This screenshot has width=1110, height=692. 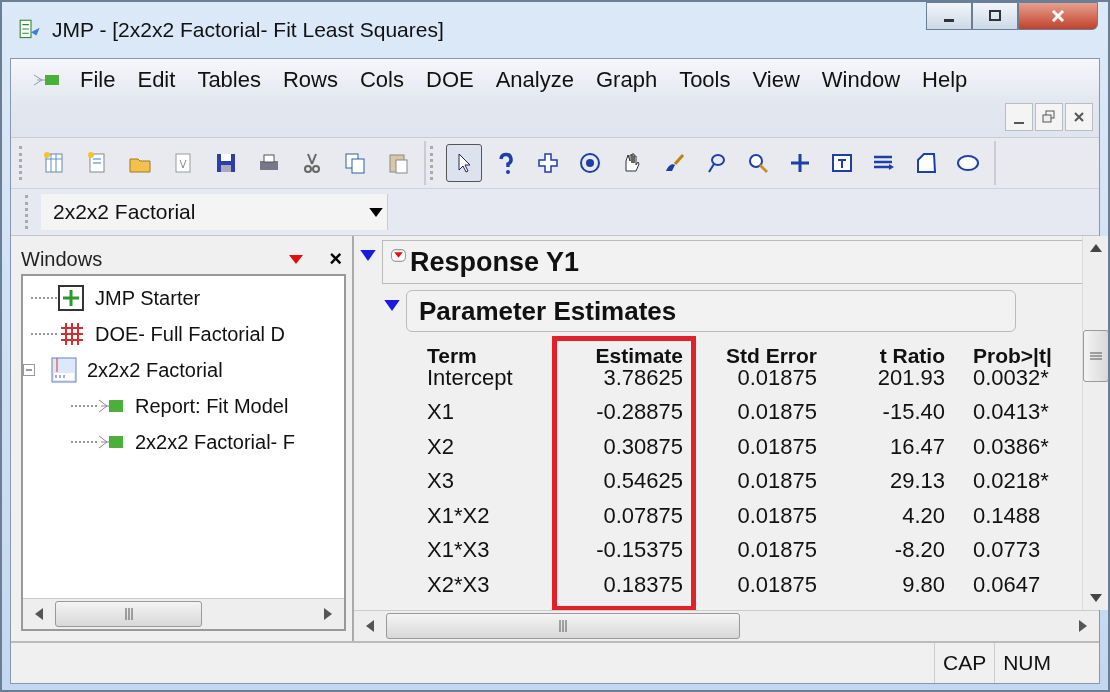 What do you see at coordinates (64, 370) in the screenshot?
I see `data-table-icon` at bounding box center [64, 370].